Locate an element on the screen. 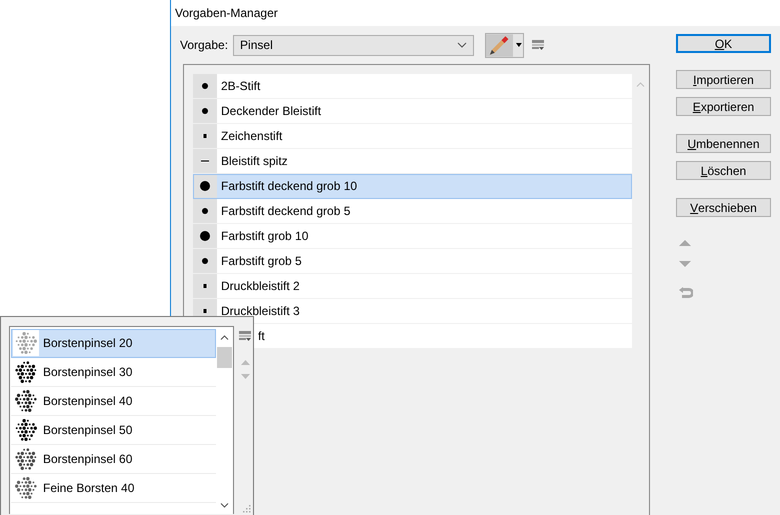 Image resolution: width=780 pixels, height=515 pixels. brush-list-row: Deckender Bleistift is located at coordinates (412, 111).